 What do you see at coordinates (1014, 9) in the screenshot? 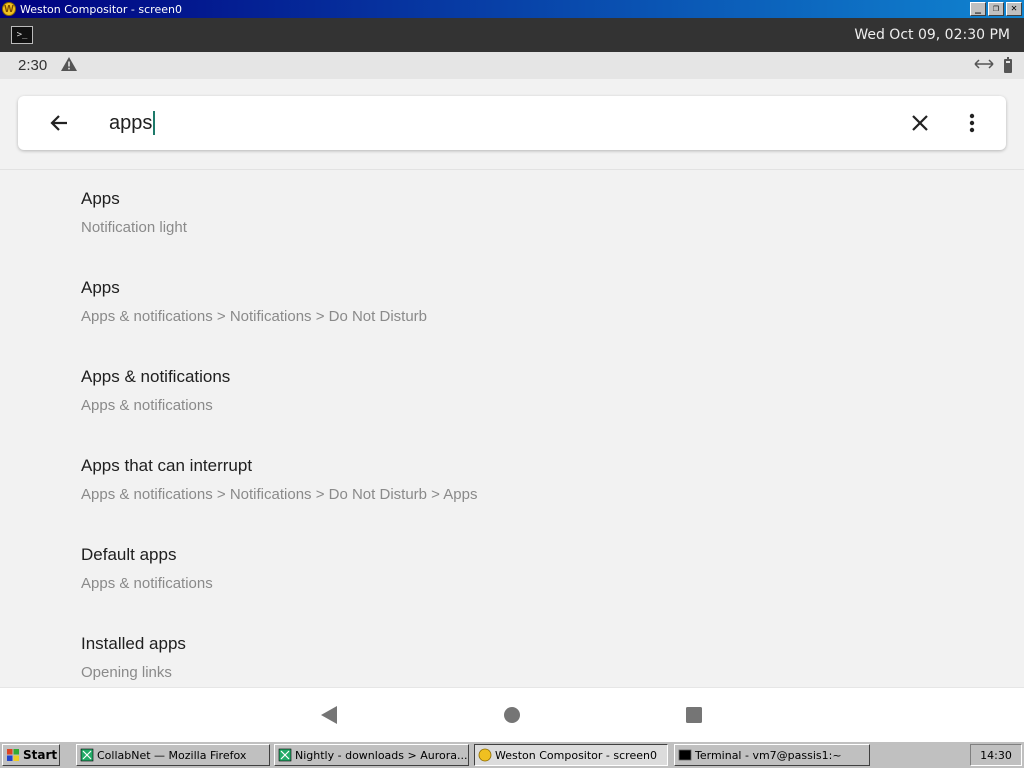
I see `close-window-button: ✕` at bounding box center [1014, 9].